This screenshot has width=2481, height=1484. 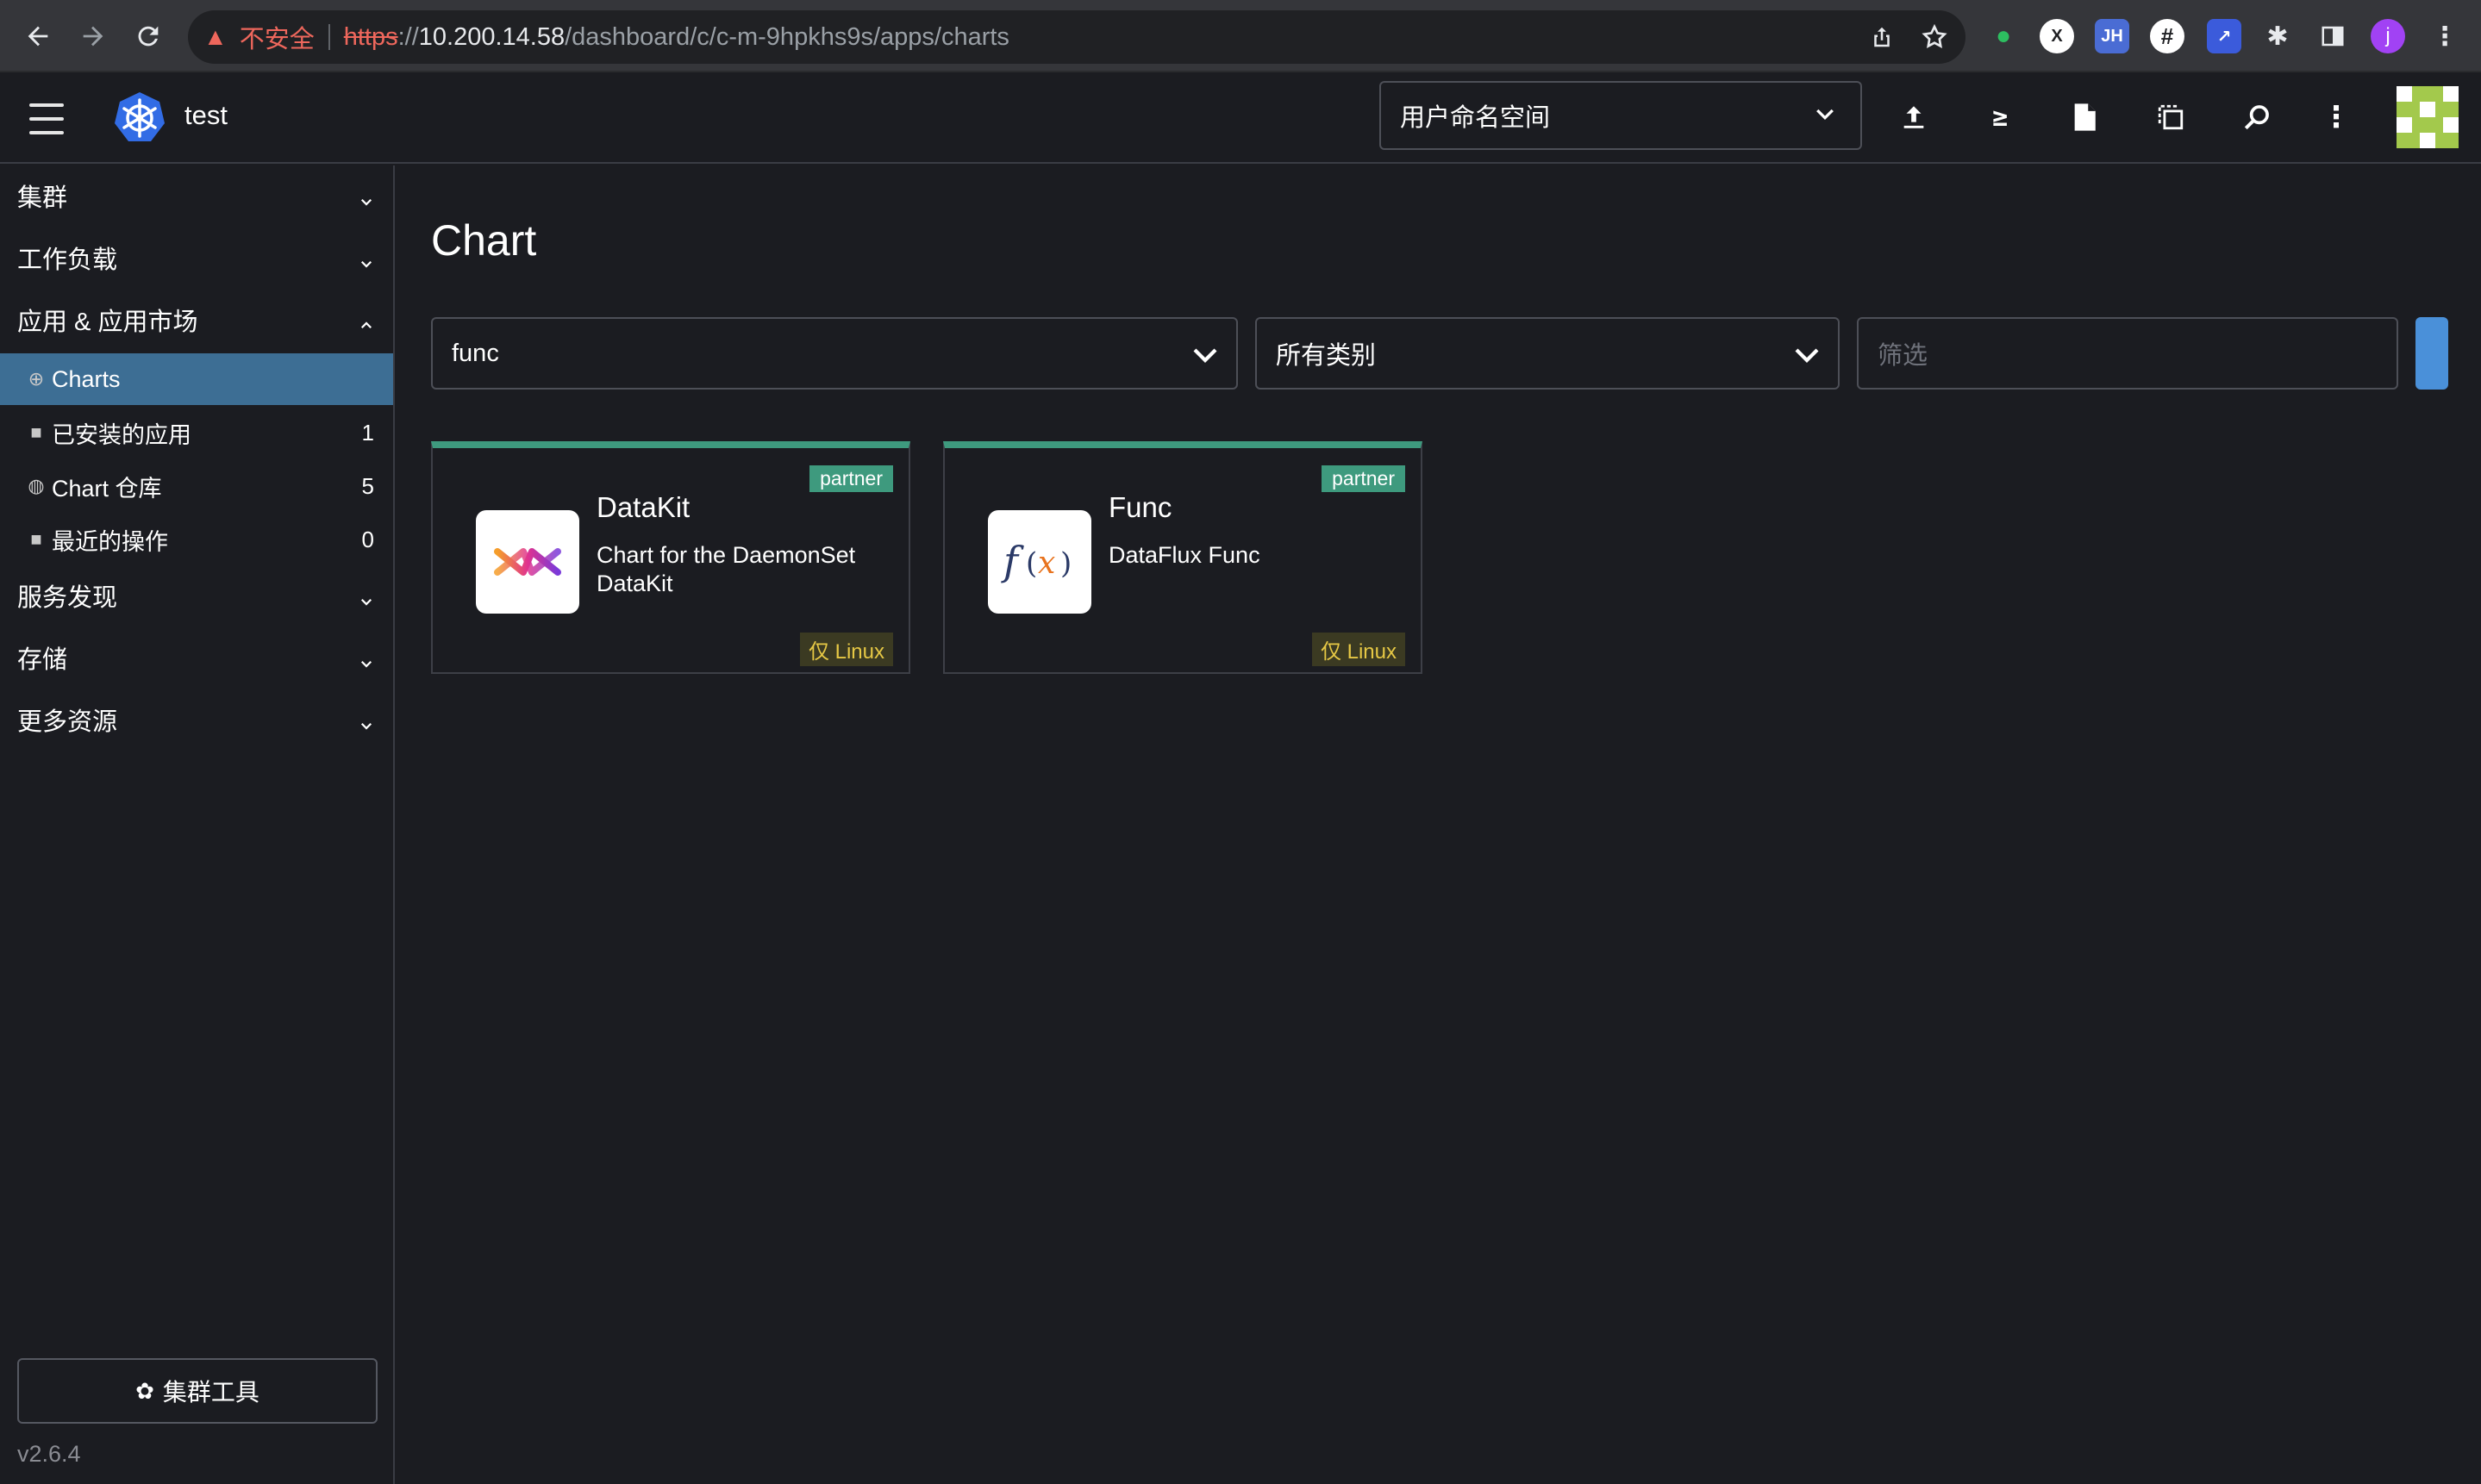 What do you see at coordinates (107, 323) in the screenshot?
I see `sidebar-group-label: 应用 & 应用市场` at bounding box center [107, 323].